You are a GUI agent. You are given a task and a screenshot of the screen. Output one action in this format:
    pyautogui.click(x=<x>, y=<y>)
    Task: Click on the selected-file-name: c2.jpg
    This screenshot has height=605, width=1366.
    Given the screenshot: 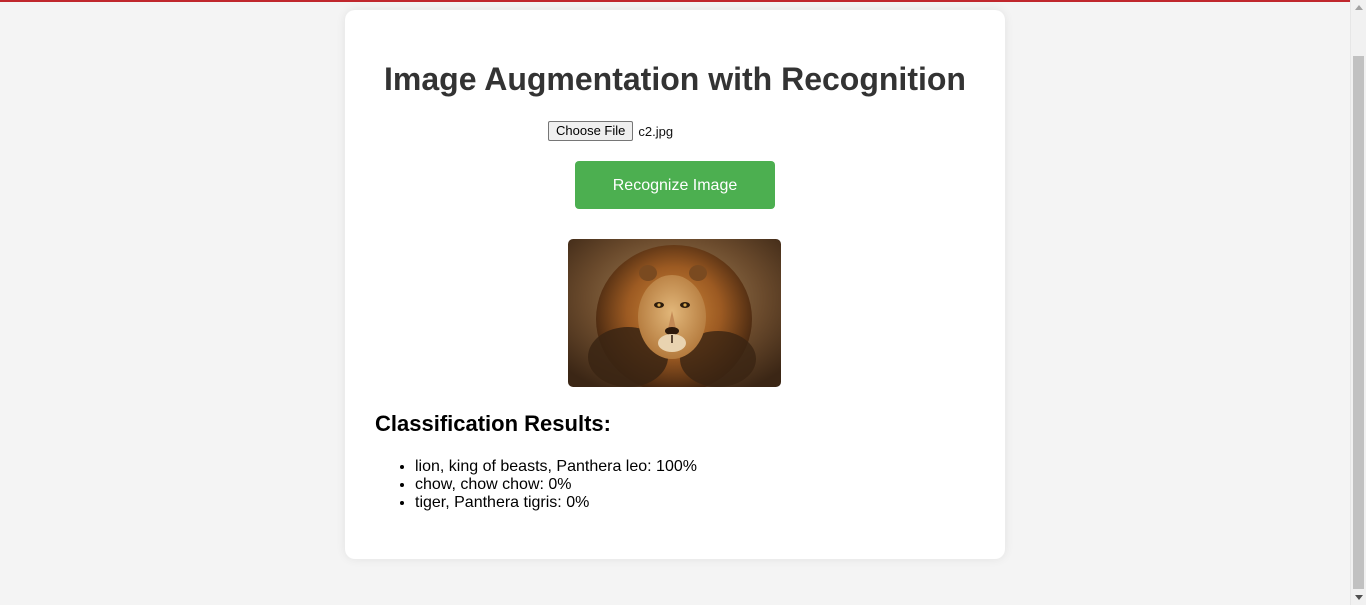 What is the action you would take?
    pyautogui.click(x=656, y=131)
    